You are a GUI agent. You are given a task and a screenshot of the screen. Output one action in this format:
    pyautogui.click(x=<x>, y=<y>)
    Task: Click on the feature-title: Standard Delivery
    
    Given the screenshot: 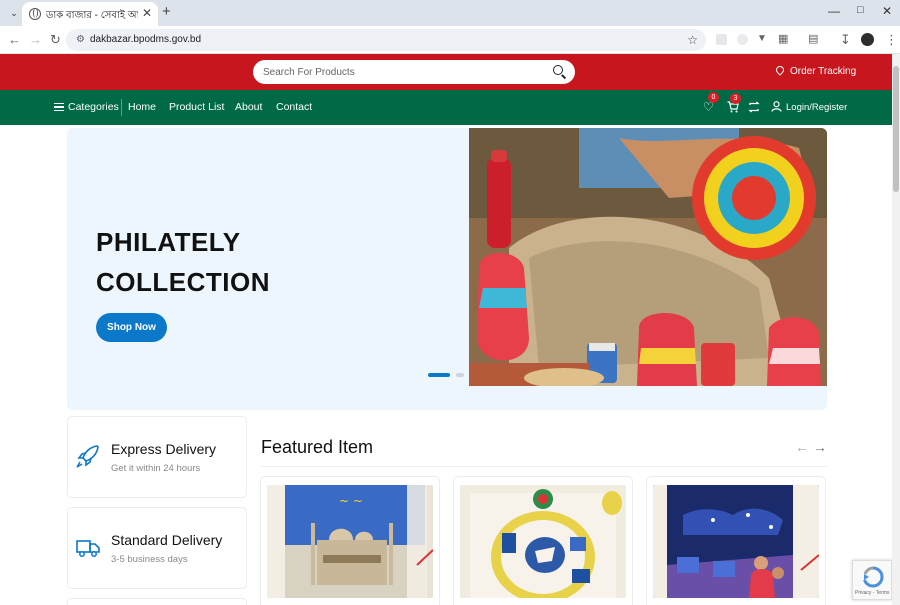 What is the action you would take?
    pyautogui.click(x=167, y=540)
    